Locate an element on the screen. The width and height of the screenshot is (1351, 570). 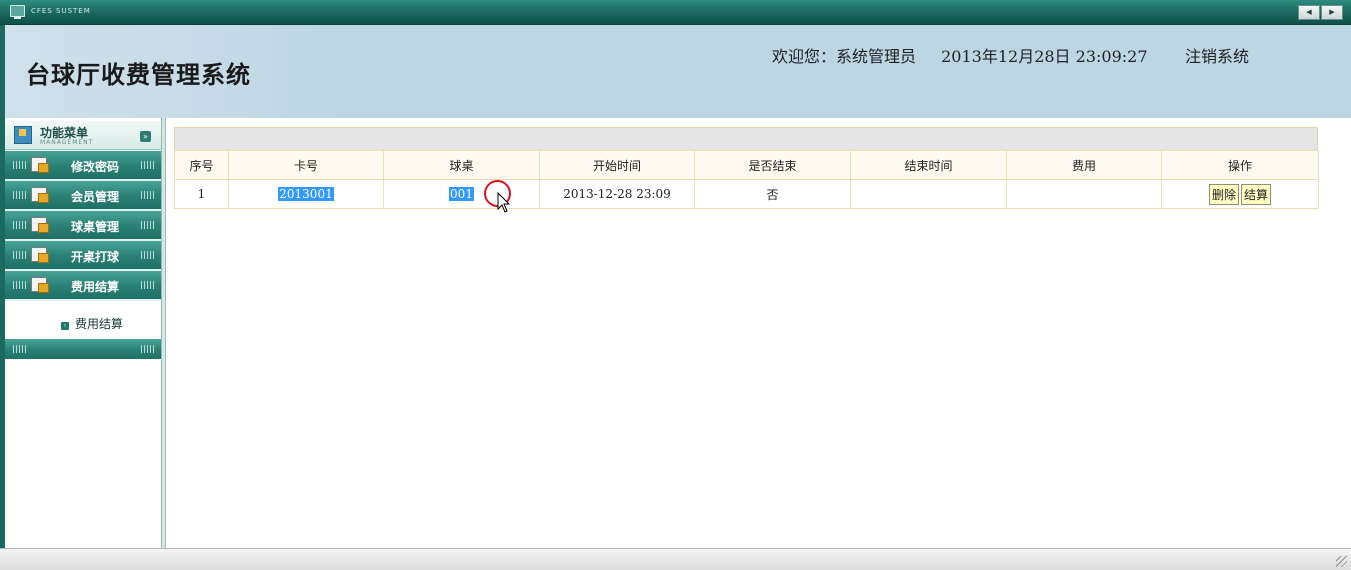
cell-start-time: 2013-12-28 23:09 is located at coordinates (617, 194).